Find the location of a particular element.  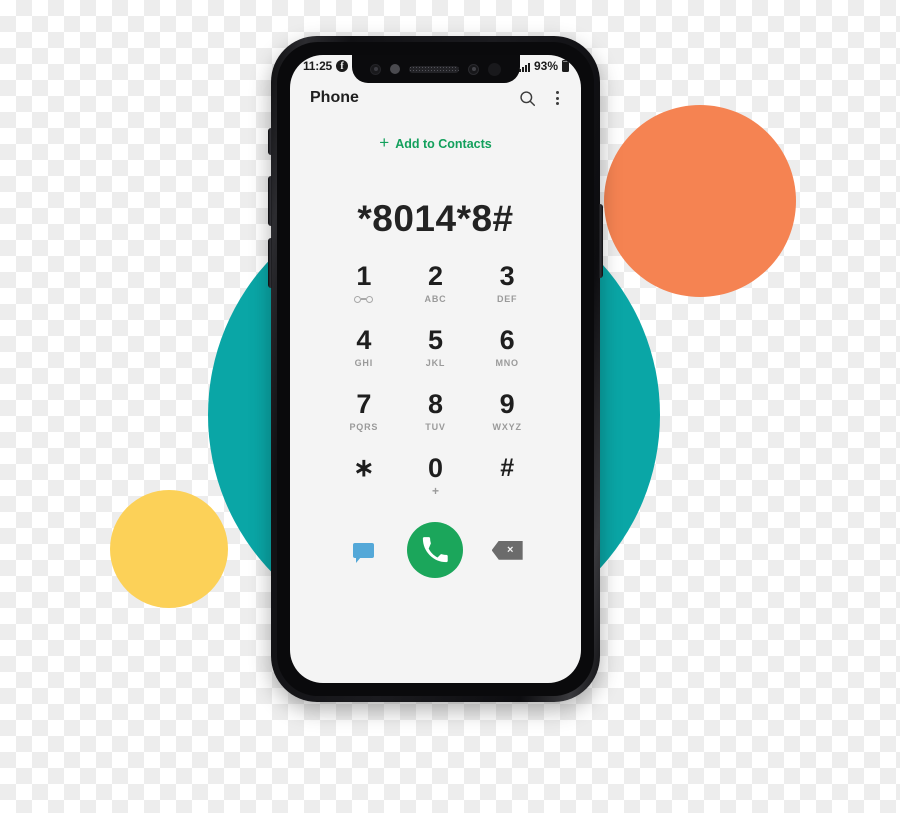

dialpad-key-4-digit: 4 is located at coordinates (364, 340).